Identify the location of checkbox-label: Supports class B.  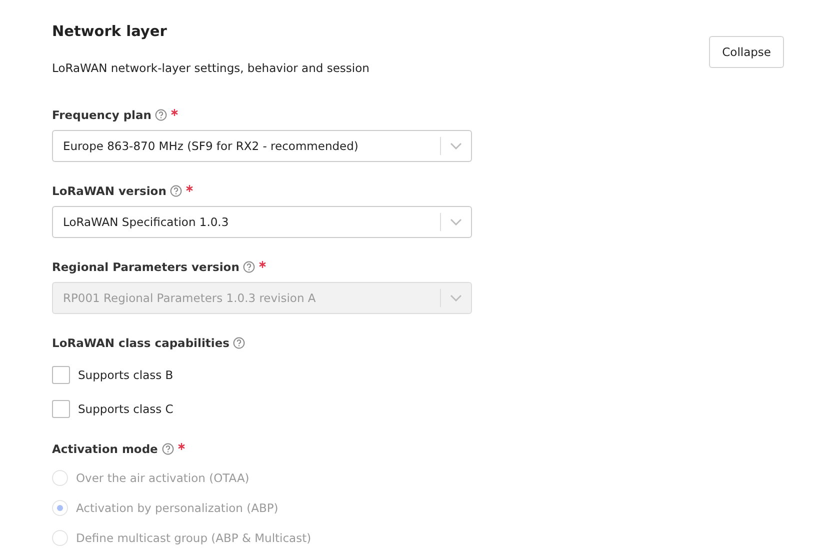
(126, 375).